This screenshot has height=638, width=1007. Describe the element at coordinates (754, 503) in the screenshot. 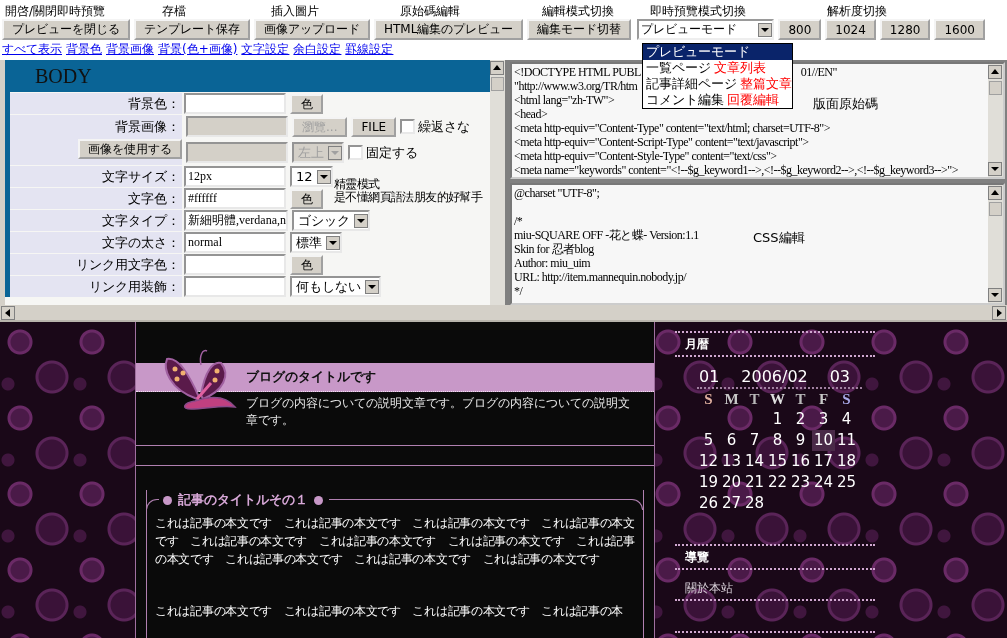

I see `calendar-day: 28` at that location.